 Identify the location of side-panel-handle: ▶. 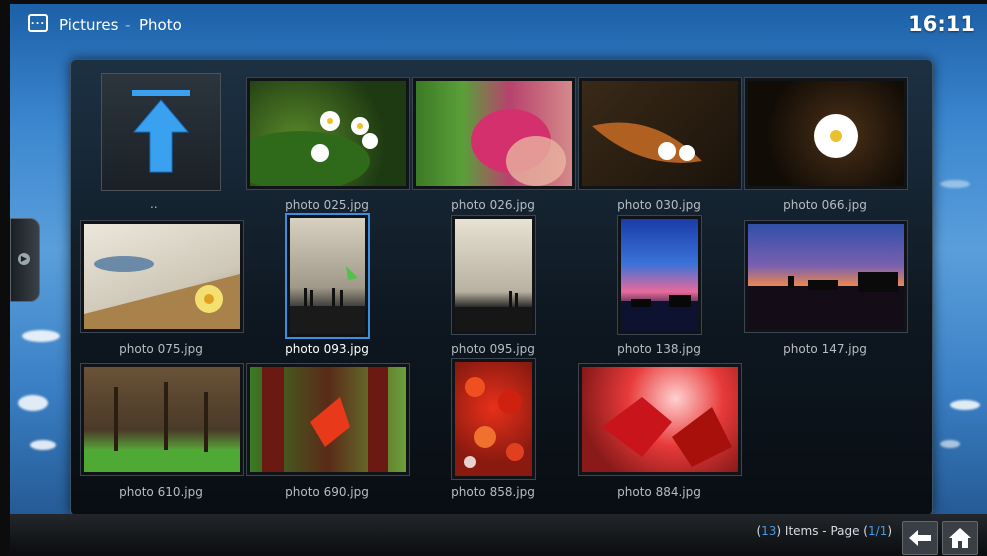
(25, 260).